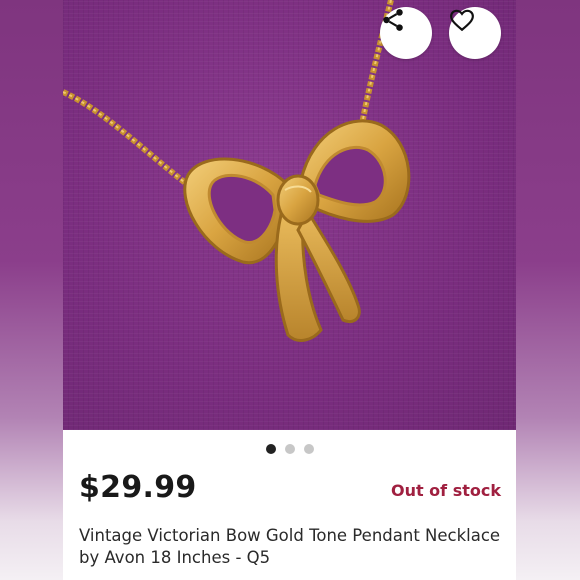 The height and width of the screenshot is (580, 580). Describe the element at coordinates (393, 20) in the screenshot. I see `share-icon` at that location.